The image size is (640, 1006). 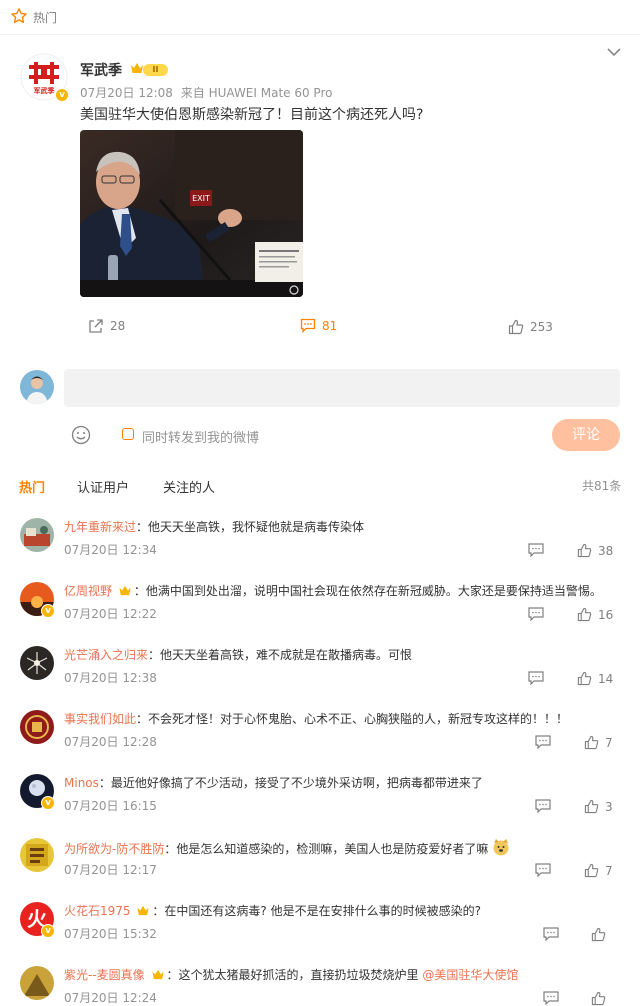 I want to click on author-avatar-text: 军武季, so click(x=45, y=90).